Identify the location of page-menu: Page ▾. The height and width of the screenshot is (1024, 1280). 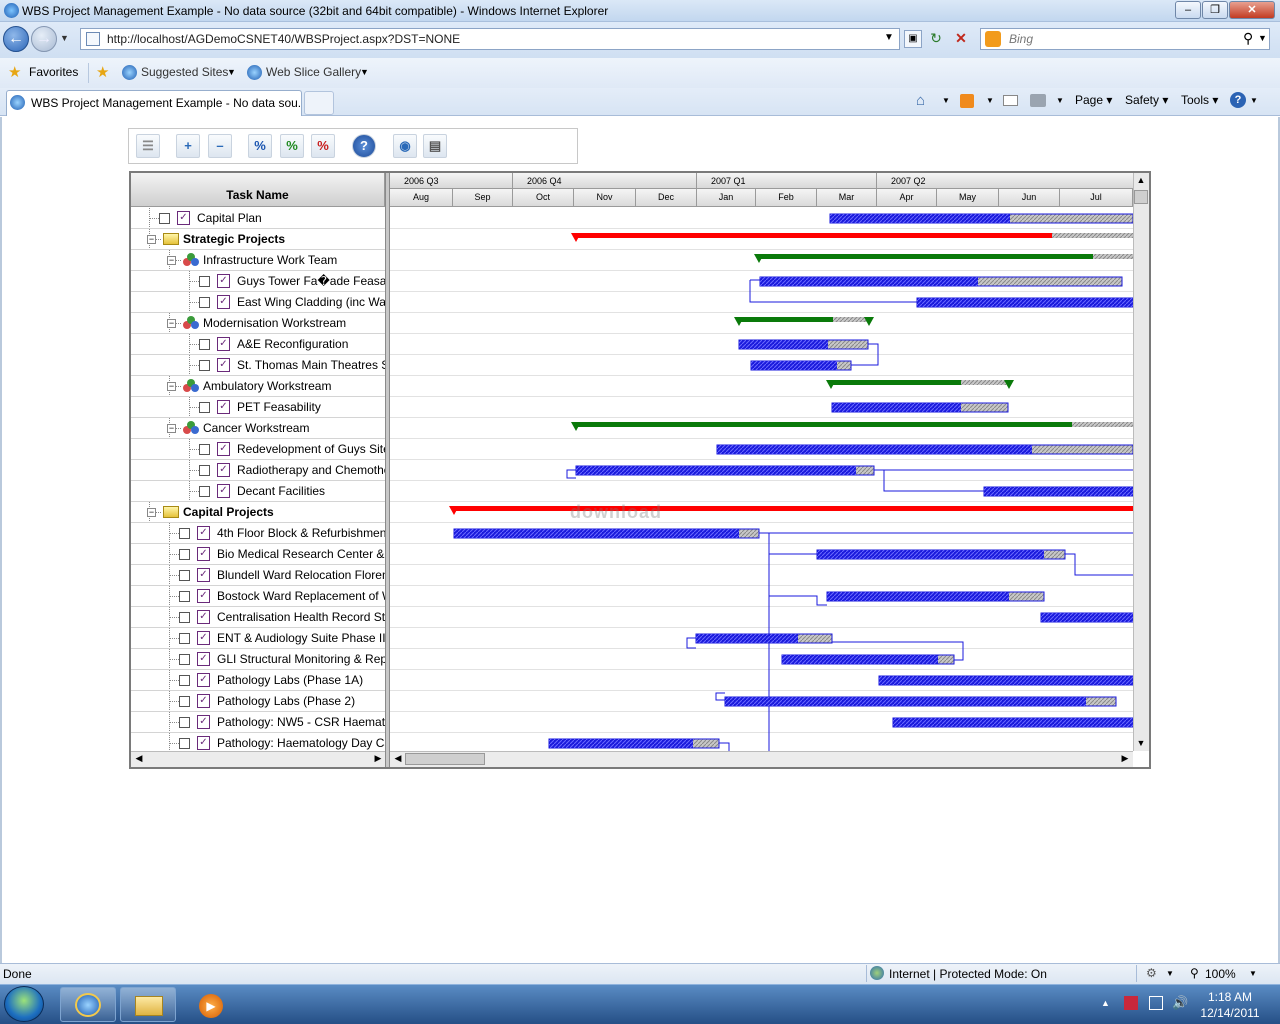
(1093, 100).